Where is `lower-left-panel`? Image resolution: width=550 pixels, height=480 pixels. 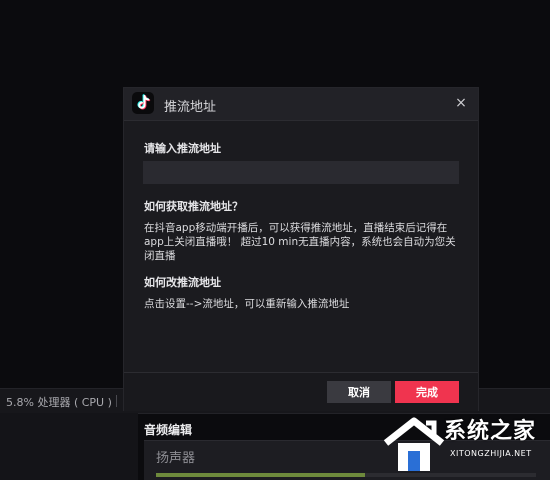 lower-left-panel is located at coordinates (69, 446).